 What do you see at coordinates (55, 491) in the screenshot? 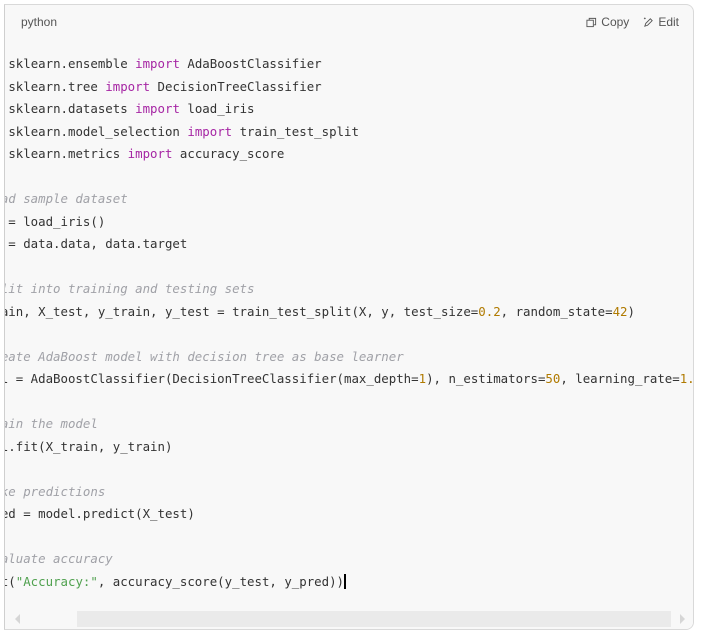
I see `code-line: # Make predictions` at bounding box center [55, 491].